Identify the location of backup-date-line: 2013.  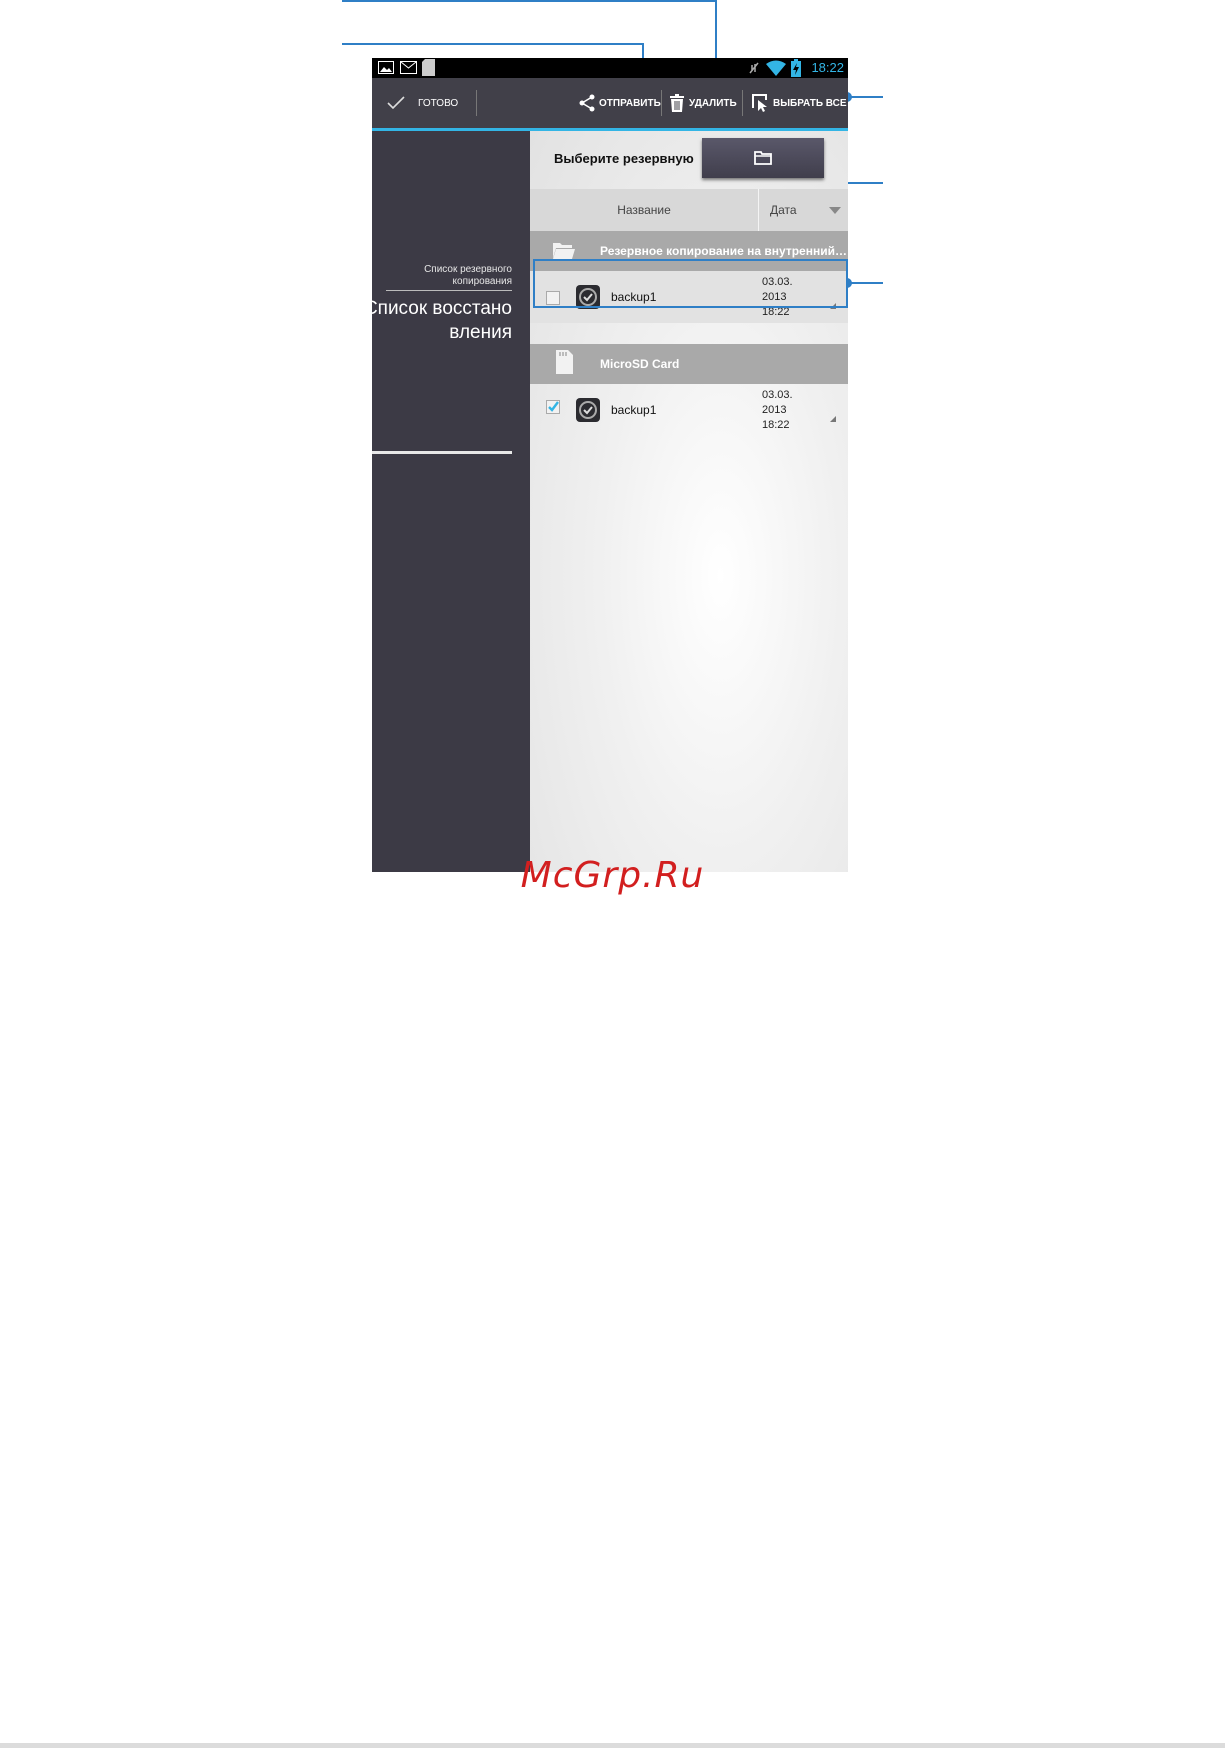
(774, 410).